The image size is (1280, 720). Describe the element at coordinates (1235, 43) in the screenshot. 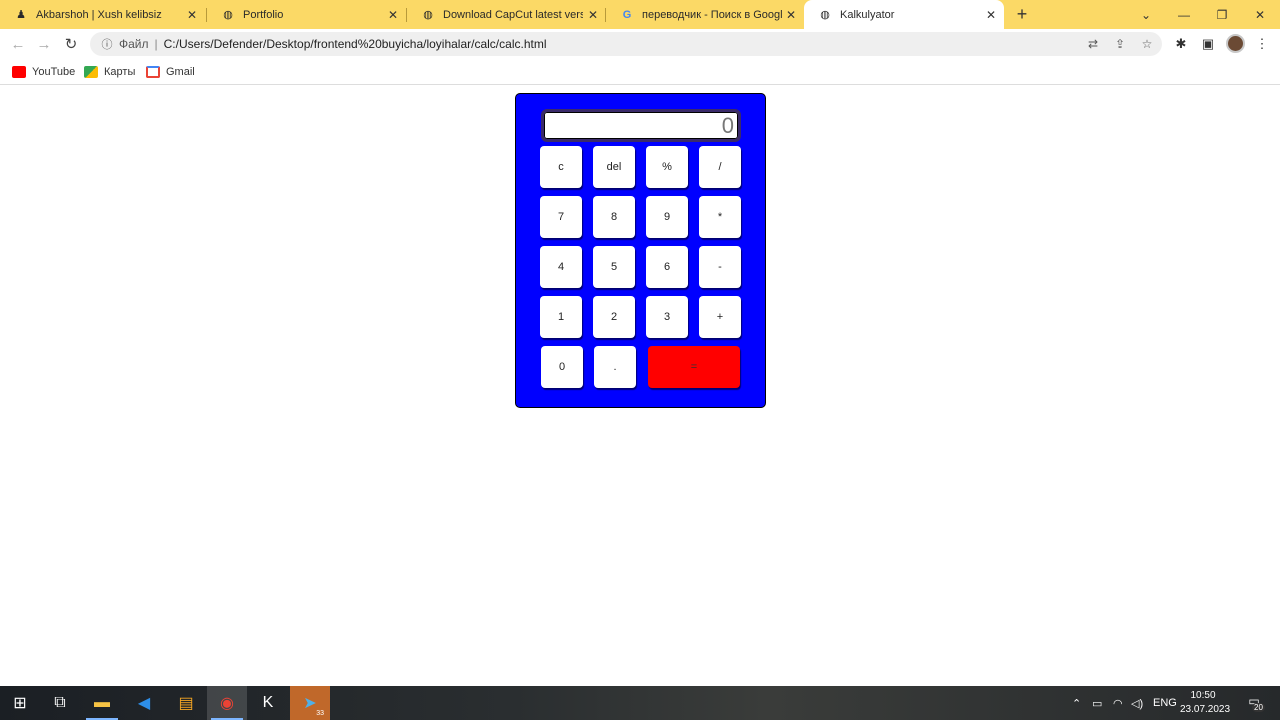

I see `avatar` at that location.